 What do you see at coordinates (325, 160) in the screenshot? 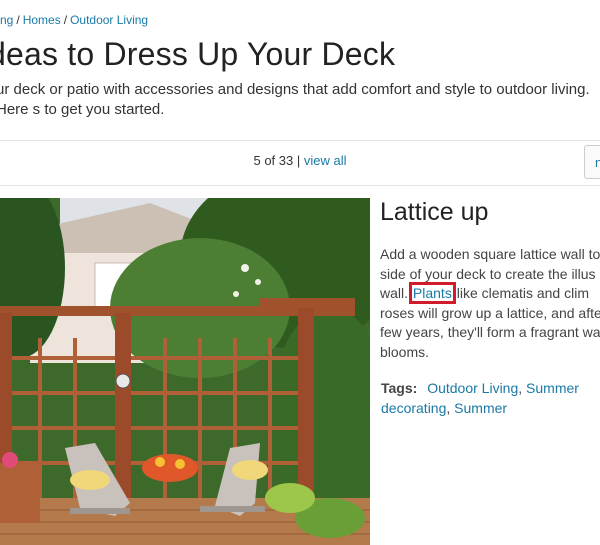
I see `view-all-link: view all` at bounding box center [325, 160].